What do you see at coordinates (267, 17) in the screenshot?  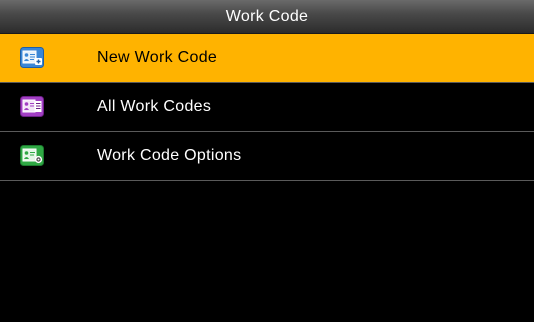 I see `page-title: Work Code` at bounding box center [267, 17].